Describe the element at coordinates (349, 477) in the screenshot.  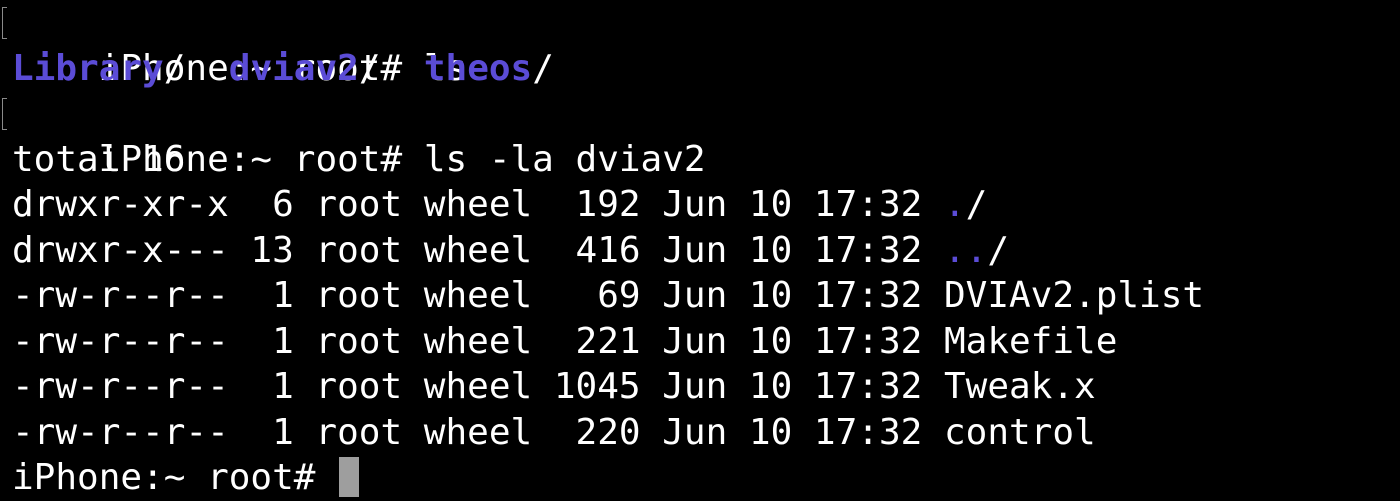
I see `text-cursor` at that location.